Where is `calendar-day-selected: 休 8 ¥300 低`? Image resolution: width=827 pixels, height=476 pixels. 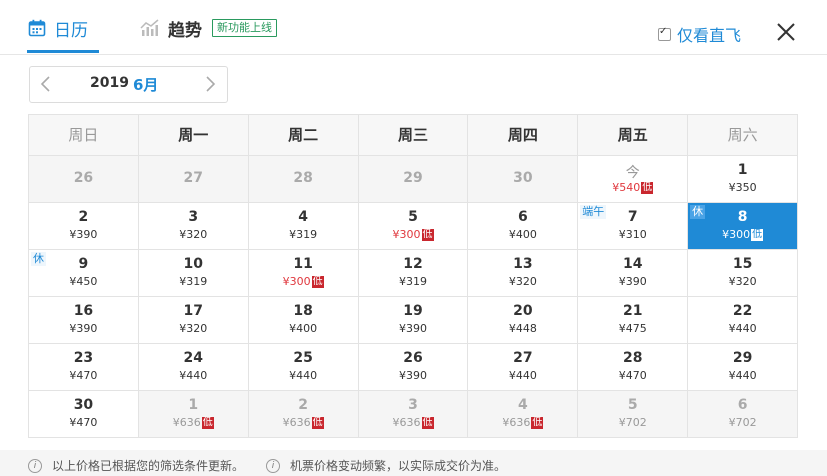 calendar-day-selected: 休 8 ¥300 低 is located at coordinates (743, 226).